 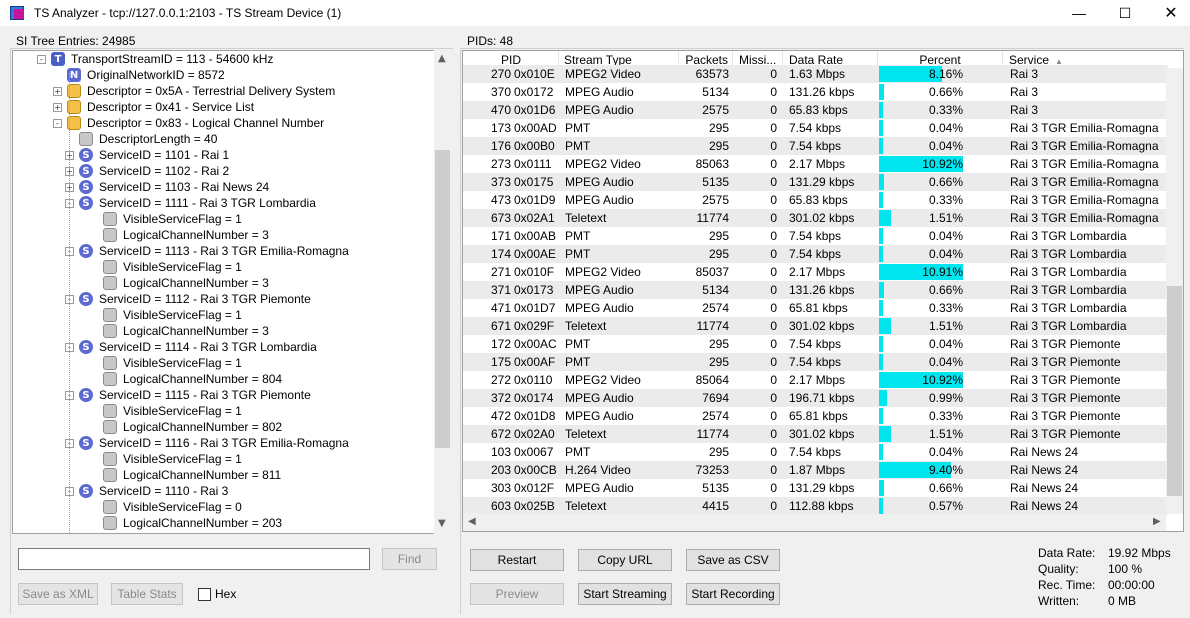 What do you see at coordinates (194, 559) in the screenshot?
I see `find-input` at bounding box center [194, 559].